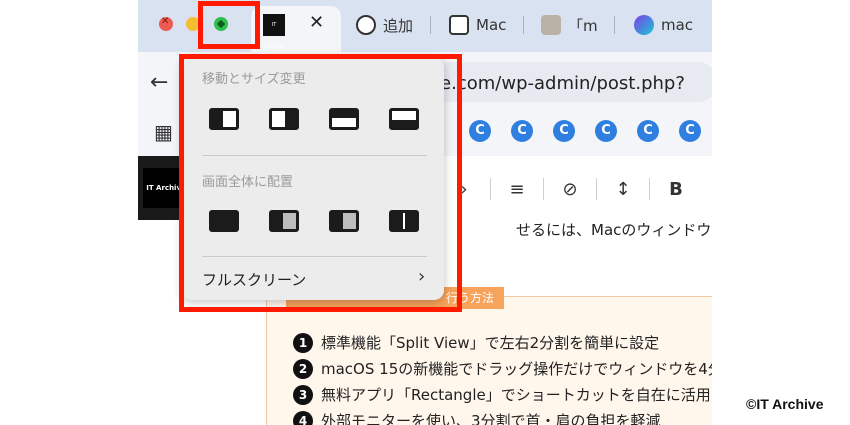 The image size is (850, 425). What do you see at coordinates (707, 189) in the screenshot?
I see `italic-button: I` at bounding box center [707, 189].